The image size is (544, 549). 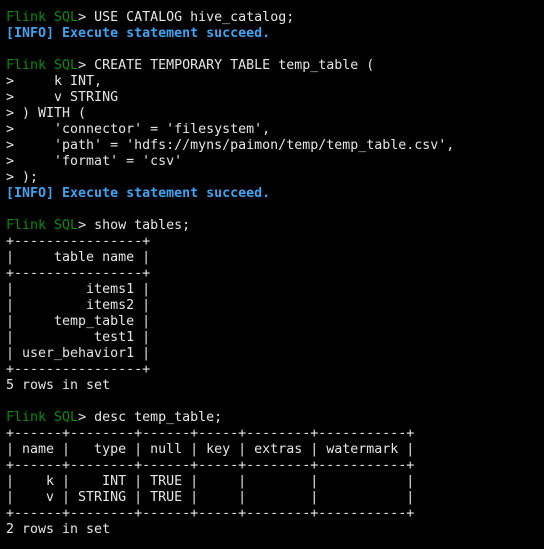 What do you see at coordinates (210, 497) in the screenshot?
I see `line-text: | v | STRING | TRUE | | | |` at bounding box center [210, 497].